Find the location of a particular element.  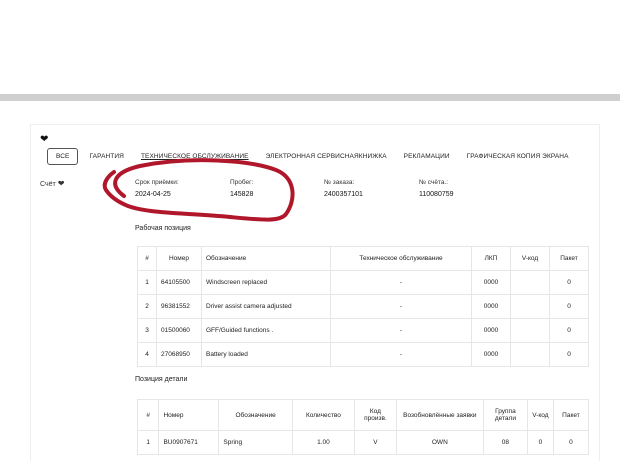

hand-drawn-highlight-circle is located at coordinates (198, 190).